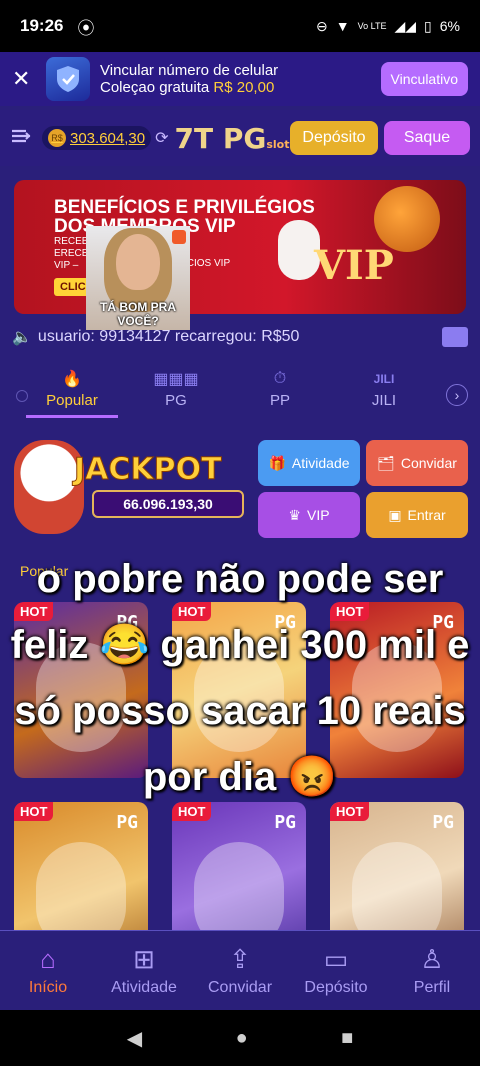 The image size is (480, 1066). I want to click on chevron-right-icon: ›, so click(457, 395).